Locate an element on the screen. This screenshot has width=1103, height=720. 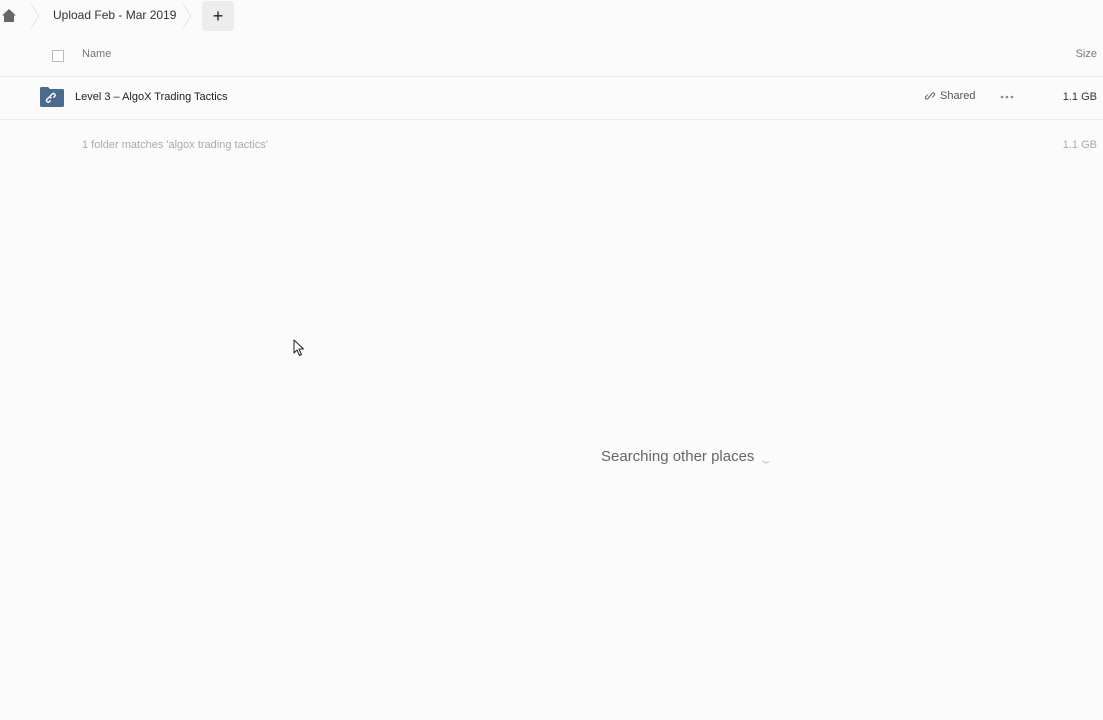
shared-folder-link-icon is located at coordinates (52, 97).